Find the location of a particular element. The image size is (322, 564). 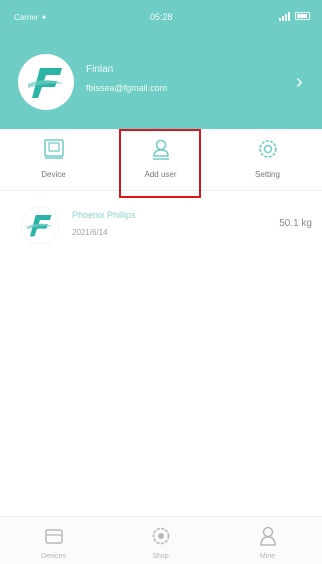

profile-email: fbissea@fgmail.com is located at coordinates (127, 88).